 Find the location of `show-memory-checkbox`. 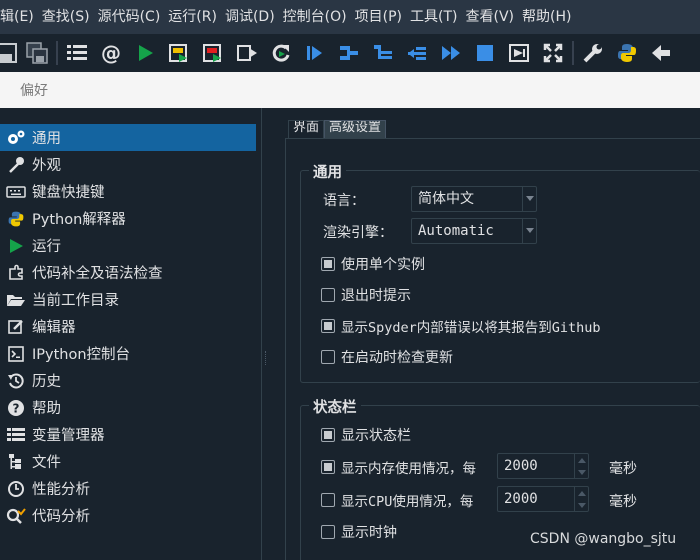

show-memory-checkbox is located at coordinates (328, 467).